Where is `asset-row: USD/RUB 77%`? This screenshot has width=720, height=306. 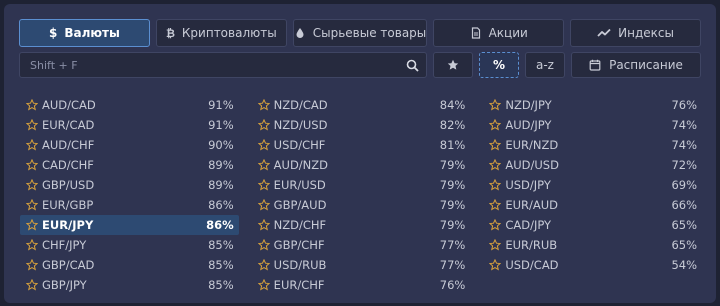
asset-row: USD/RUB 77% is located at coordinates (361, 265).